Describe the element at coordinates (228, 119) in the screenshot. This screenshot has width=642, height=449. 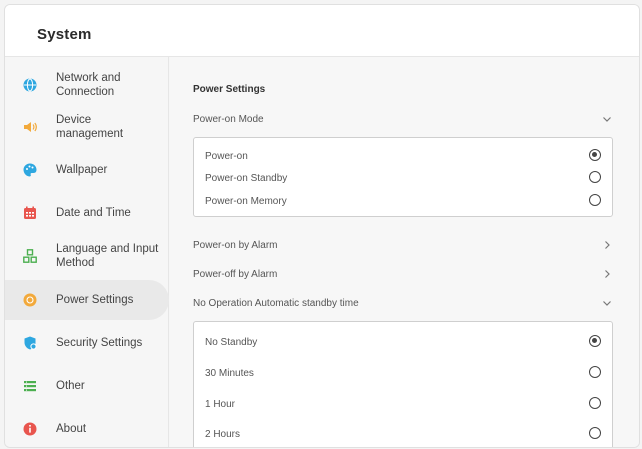
I see `power-on-mode-label: Power-on Mode` at that location.